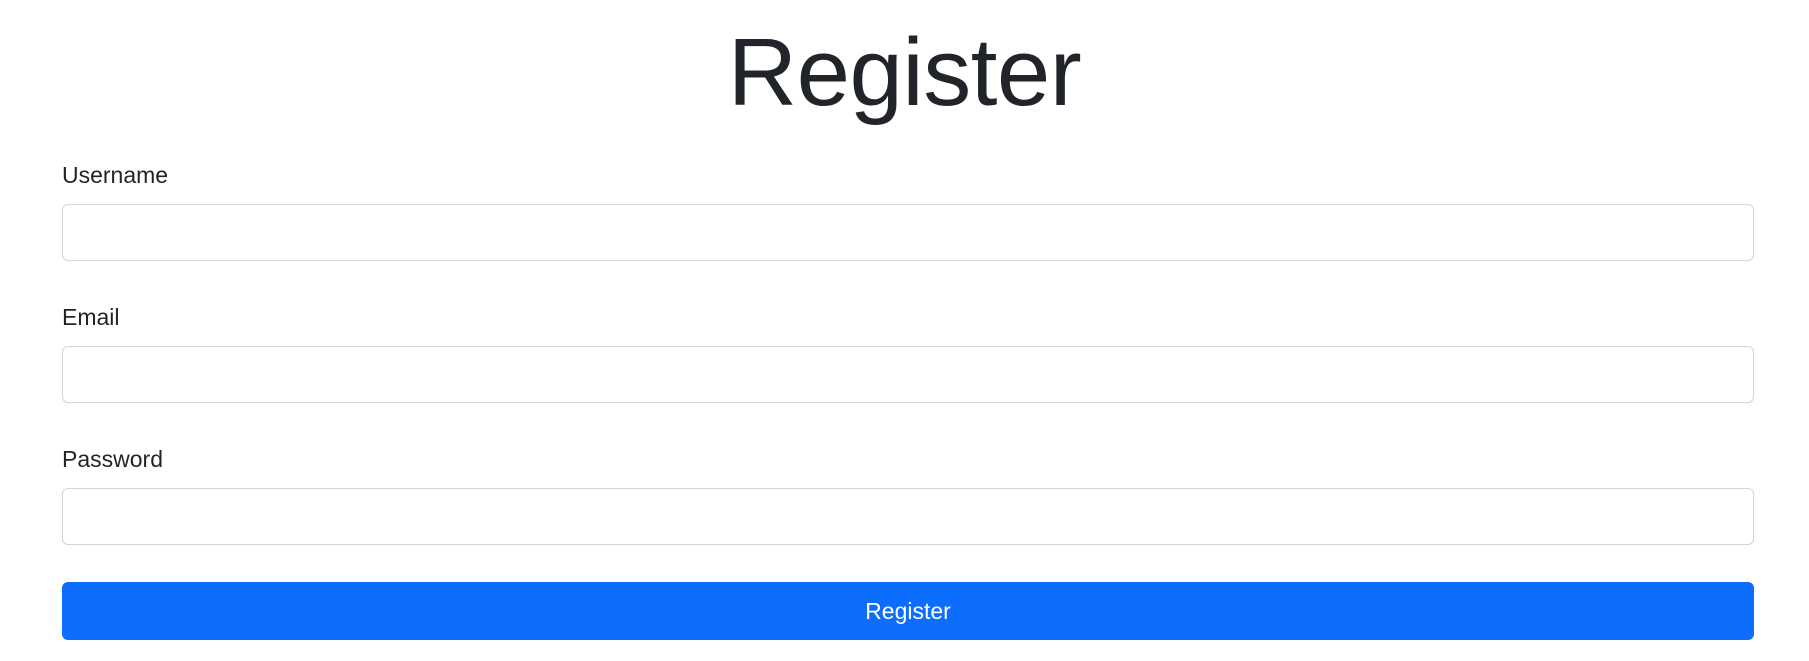  Describe the element at coordinates (112, 459) in the screenshot. I see `password-label: Password` at that location.